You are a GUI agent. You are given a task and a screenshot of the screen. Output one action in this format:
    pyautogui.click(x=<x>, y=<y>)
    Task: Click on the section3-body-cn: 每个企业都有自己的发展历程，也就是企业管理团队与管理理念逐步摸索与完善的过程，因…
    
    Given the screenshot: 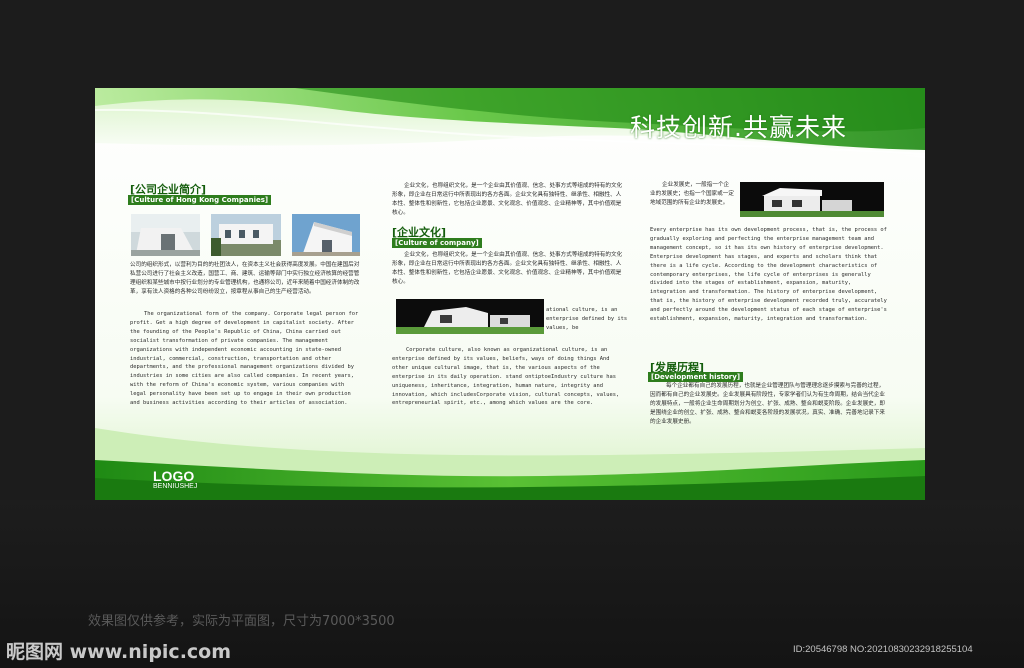 What is the action you would take?
    pyautogui.click(x=767, y=404)
    